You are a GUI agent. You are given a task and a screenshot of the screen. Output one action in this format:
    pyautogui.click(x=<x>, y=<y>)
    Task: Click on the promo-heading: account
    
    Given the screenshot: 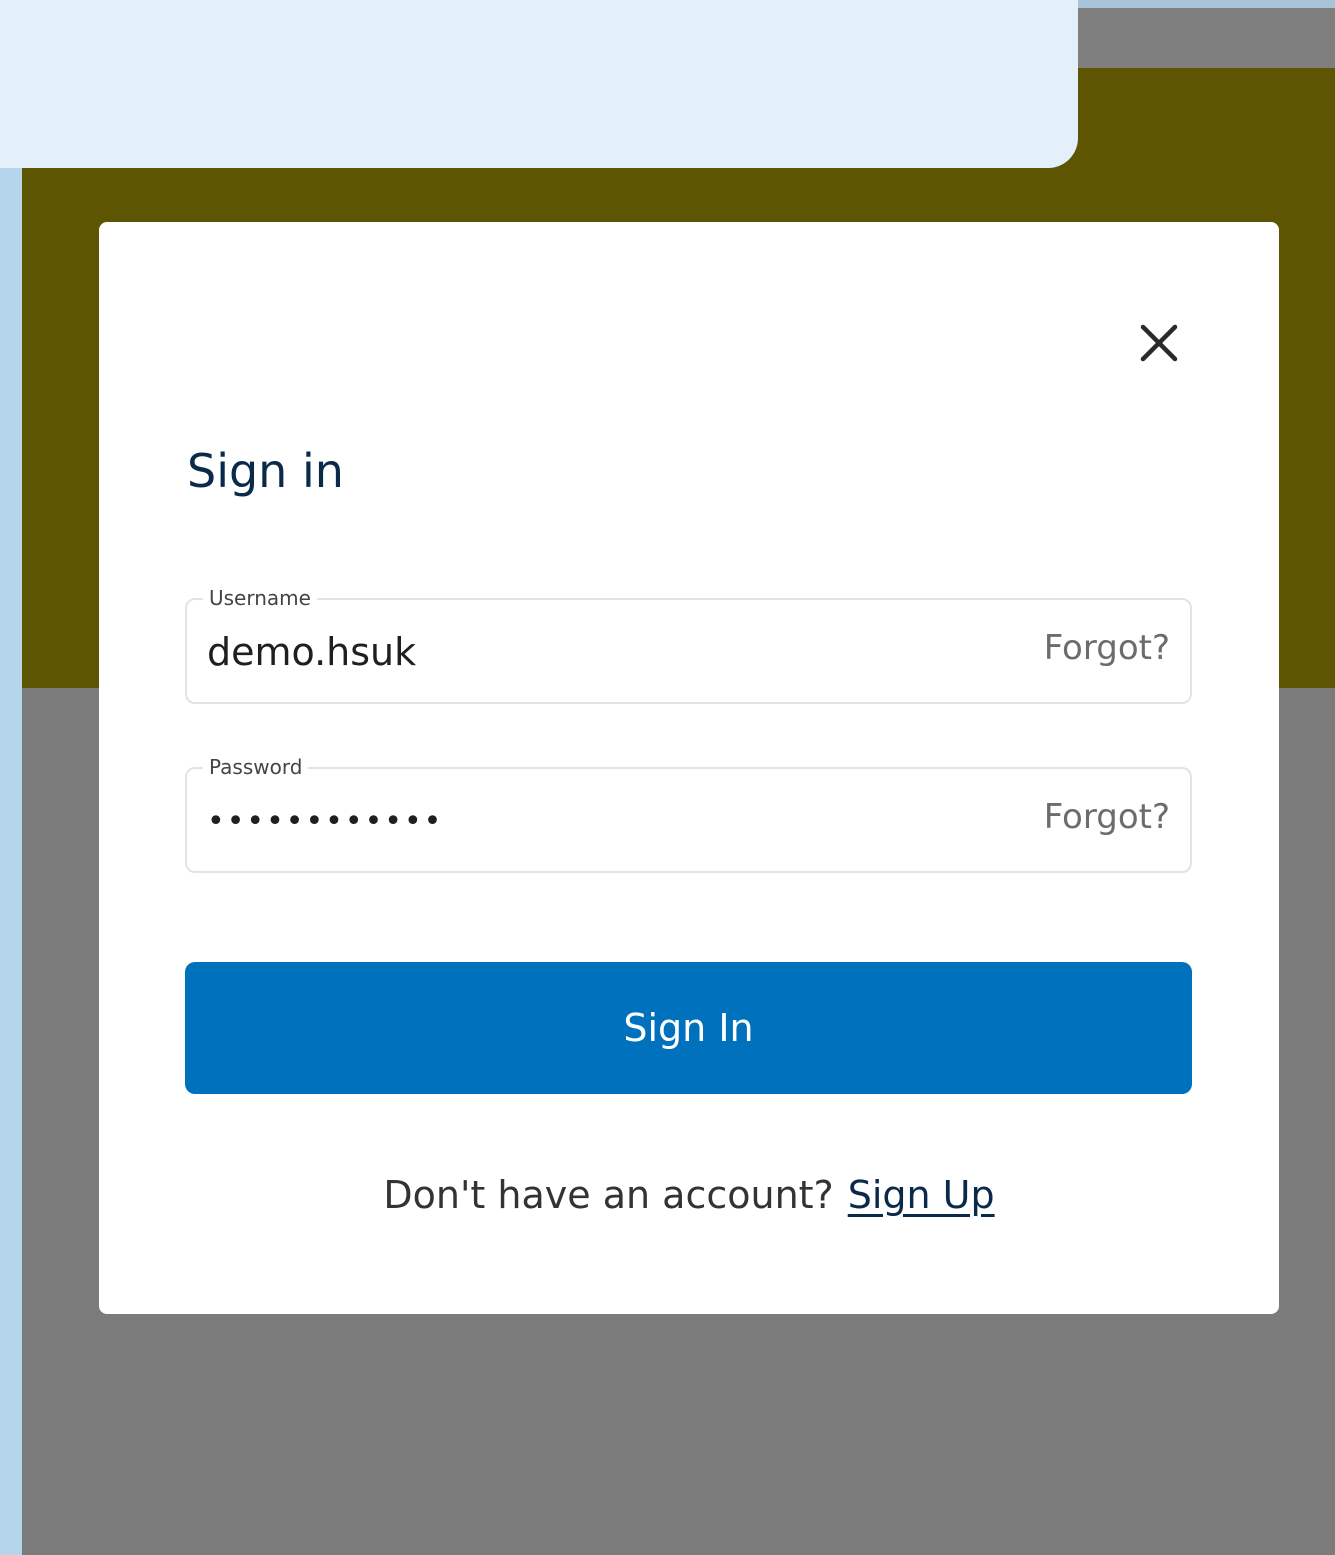 What is the action you would take?
    pyautogui.click(x=199, y=3)
    